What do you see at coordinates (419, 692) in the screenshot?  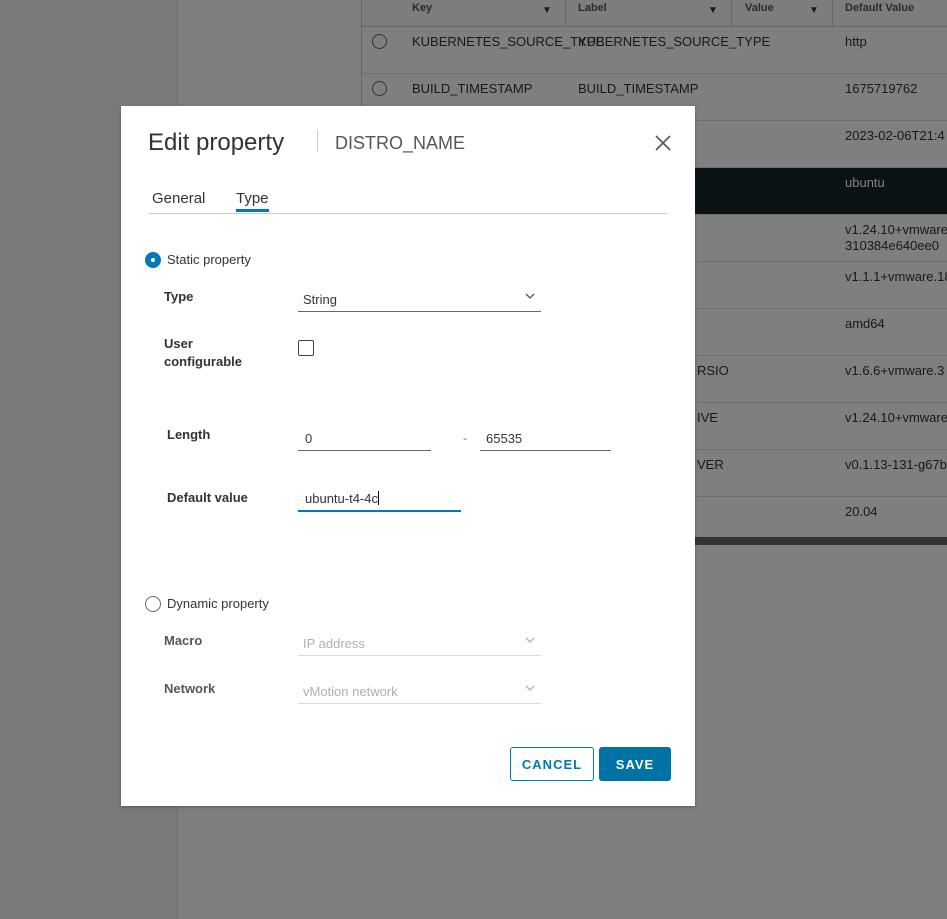 I see `network-select: vMotion network` at bounding box center [419, 692].